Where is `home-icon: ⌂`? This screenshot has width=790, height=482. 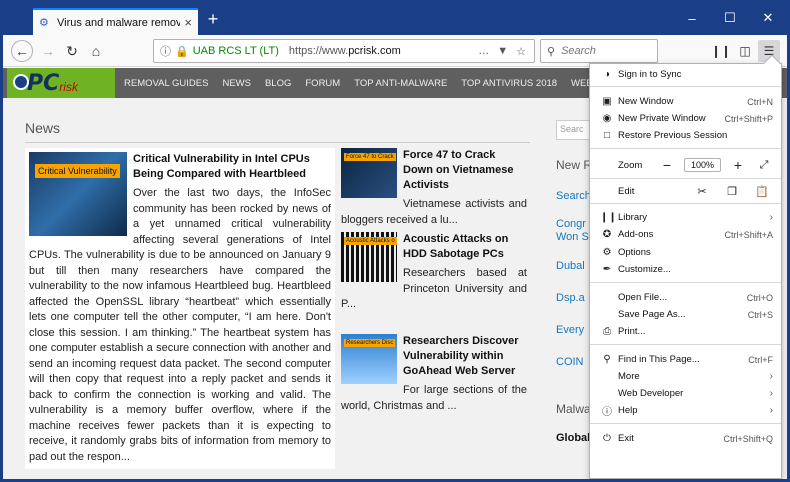 home-icon: ⌂ is located at coordinates (96, 51).